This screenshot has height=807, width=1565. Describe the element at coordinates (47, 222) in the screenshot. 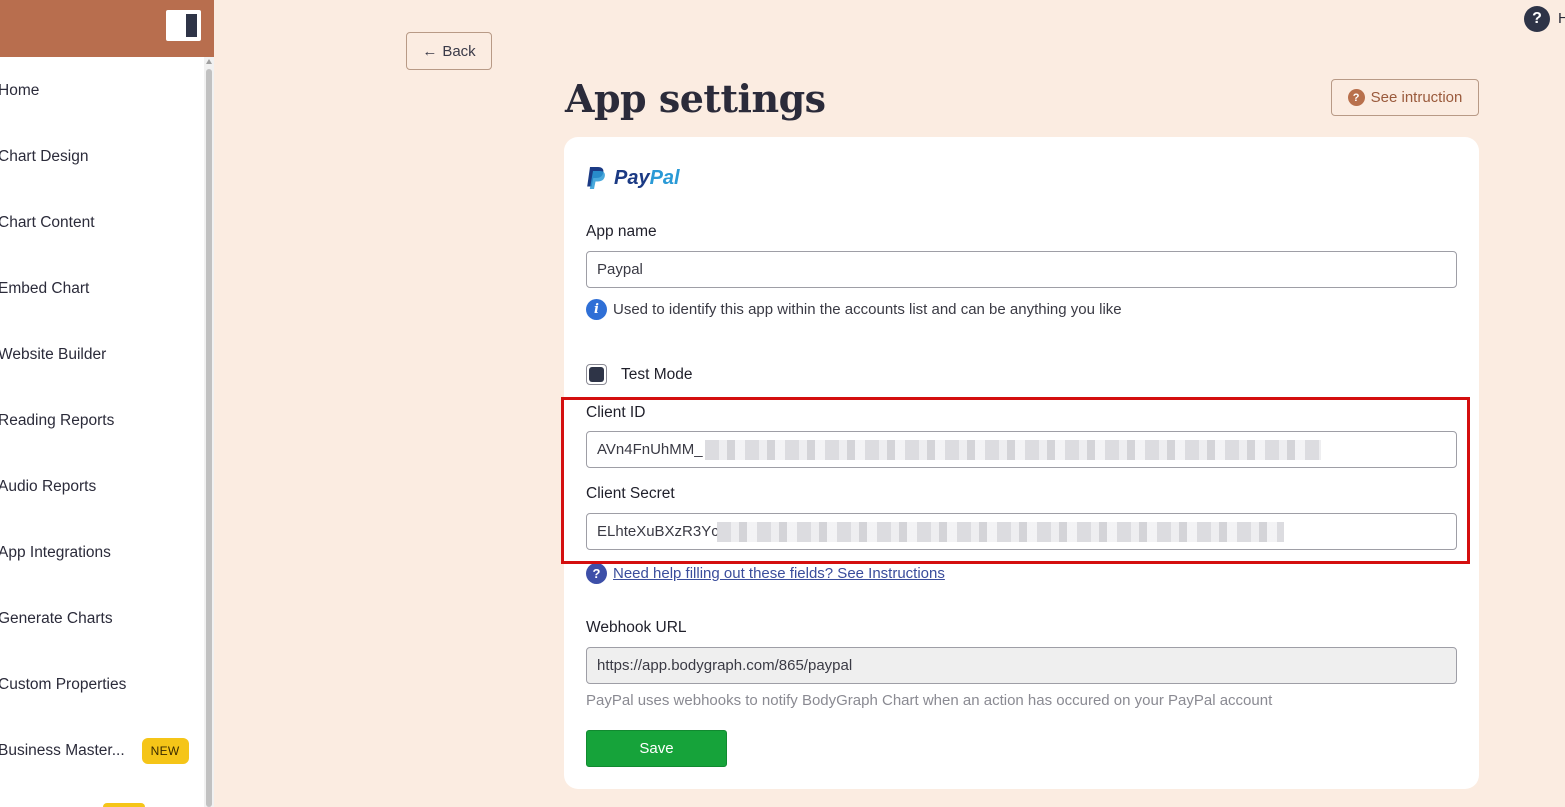

I see `sidebar-item-label: Chart Content` at that location.